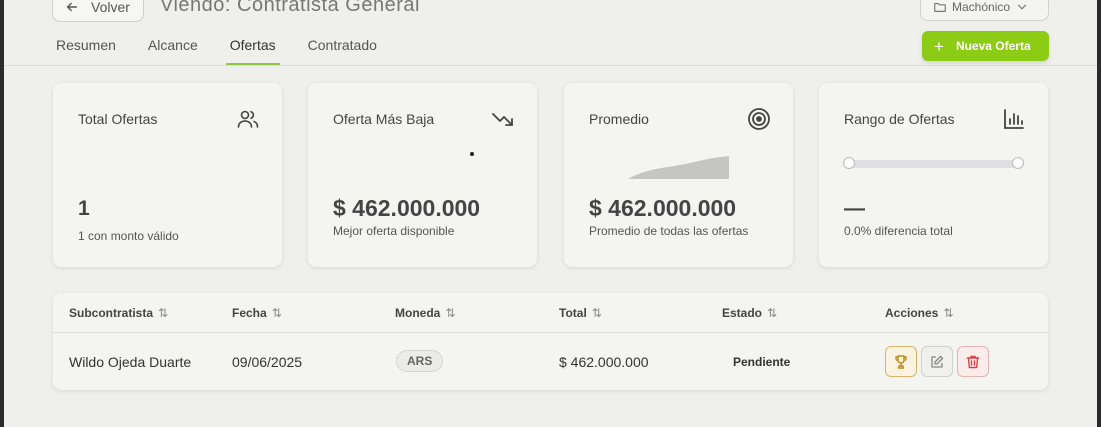 The image size is (1101, 427). Describe the element at coordinates (86, 48) in the screenshot. I see `tab-resumen: Resumen` at that location.